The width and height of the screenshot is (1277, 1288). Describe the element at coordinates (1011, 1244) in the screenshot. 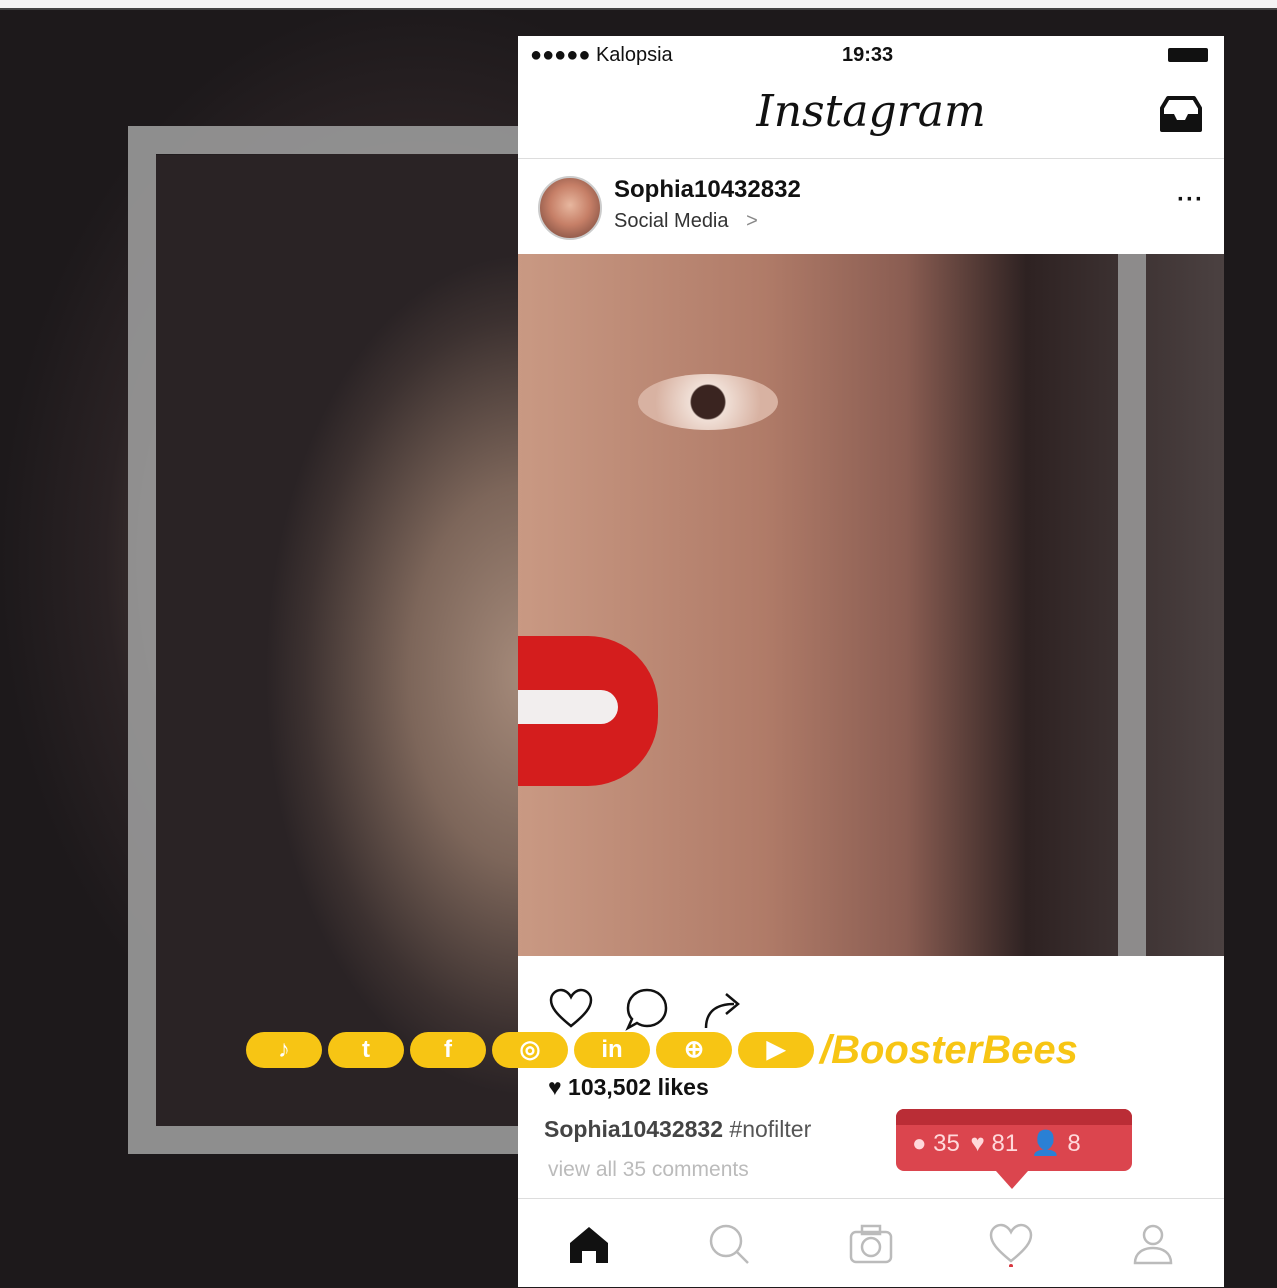

I see `activity-heart-icon` at that location.